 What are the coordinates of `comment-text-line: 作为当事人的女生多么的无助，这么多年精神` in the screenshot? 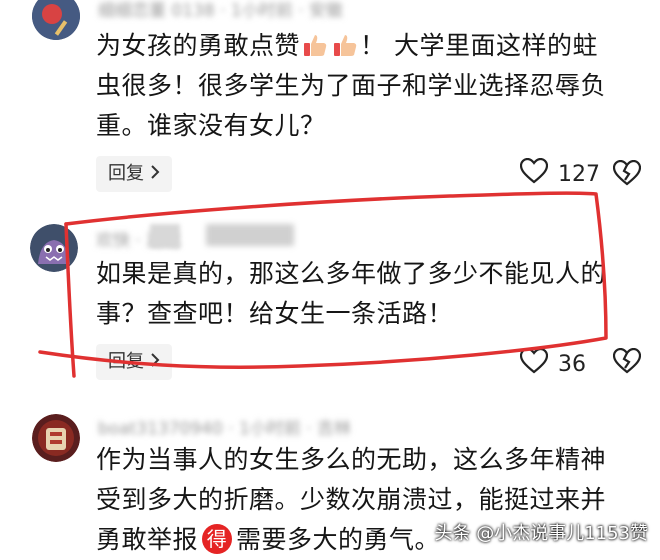 It's located at (351, 459).